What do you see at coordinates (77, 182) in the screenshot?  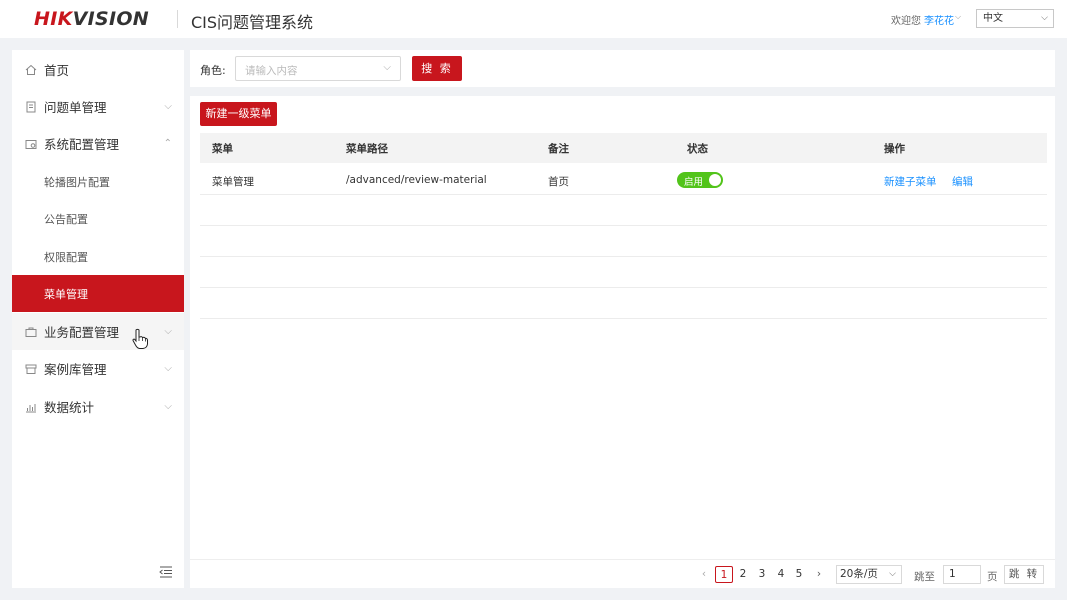 I see `sidebar-item-label: 轮播图片配置` at bounding box center [77, 182].